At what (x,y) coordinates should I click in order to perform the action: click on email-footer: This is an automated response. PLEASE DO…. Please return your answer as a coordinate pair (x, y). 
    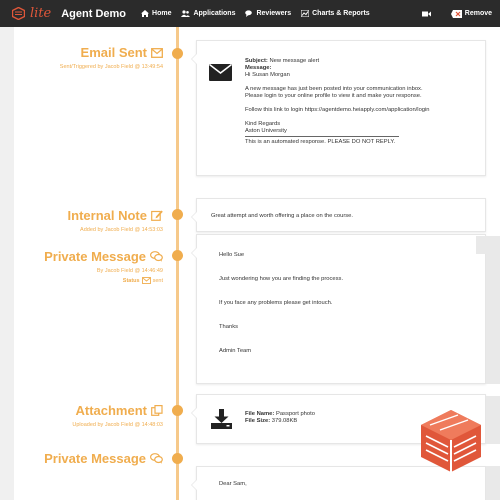
    Looking at the image, I should click on (320, 142).